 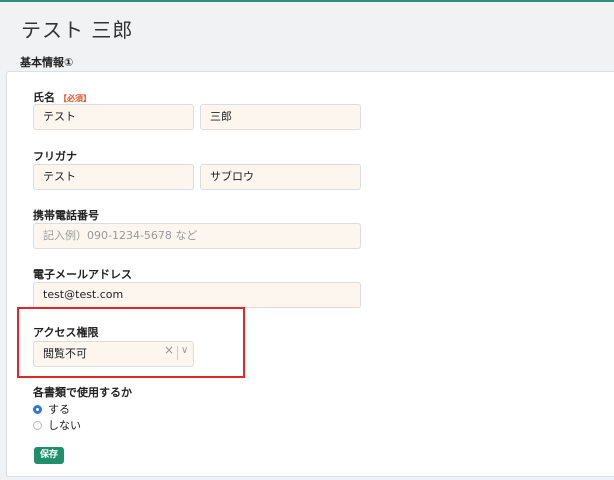 I want to click on usage-label: 各書類で使用するか, so click(x=82, y=392).